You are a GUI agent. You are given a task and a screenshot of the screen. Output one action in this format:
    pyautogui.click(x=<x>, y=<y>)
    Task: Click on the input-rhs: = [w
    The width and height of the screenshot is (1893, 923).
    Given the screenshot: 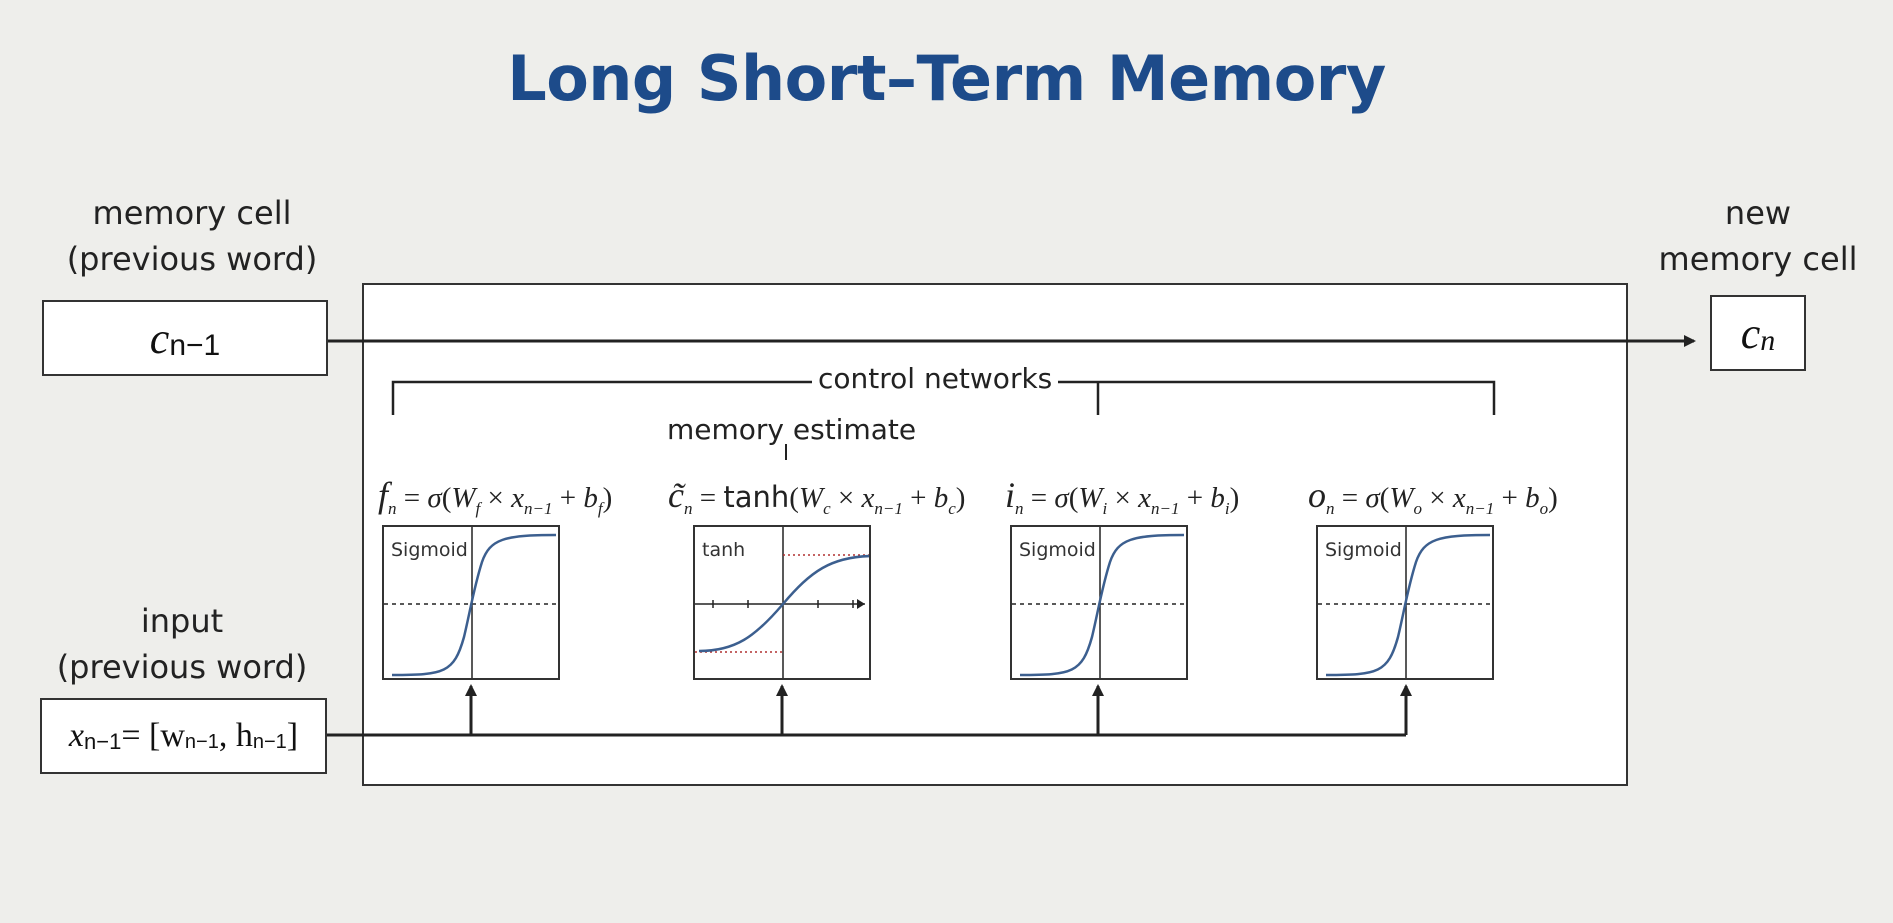 What is the action you would take?
    pyautogui.click(x=153, y=735)
    